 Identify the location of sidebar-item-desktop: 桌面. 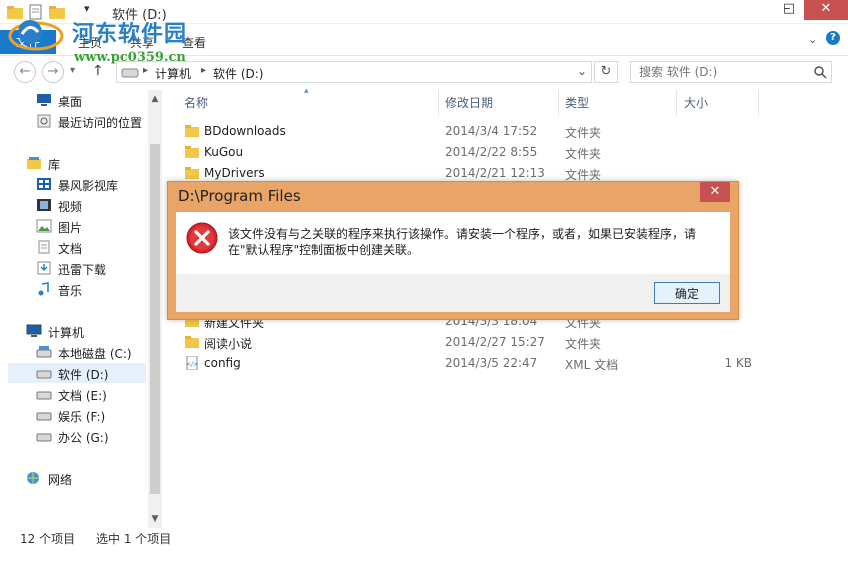
(74, 100).